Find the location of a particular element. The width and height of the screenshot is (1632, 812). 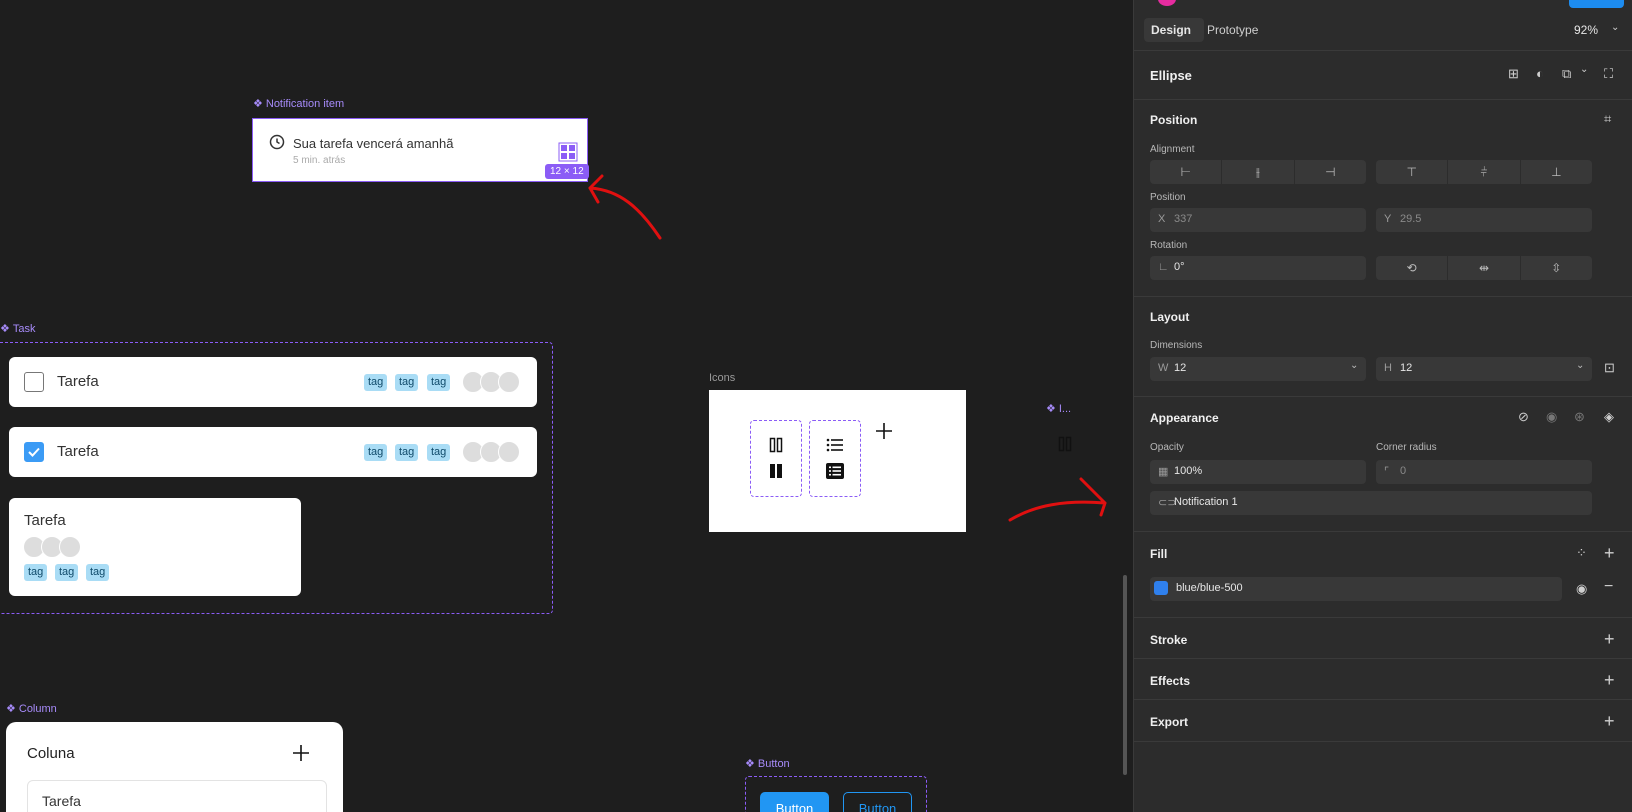

notification-frame-label: ❖ Notification item is located at coordinates (298, 103).